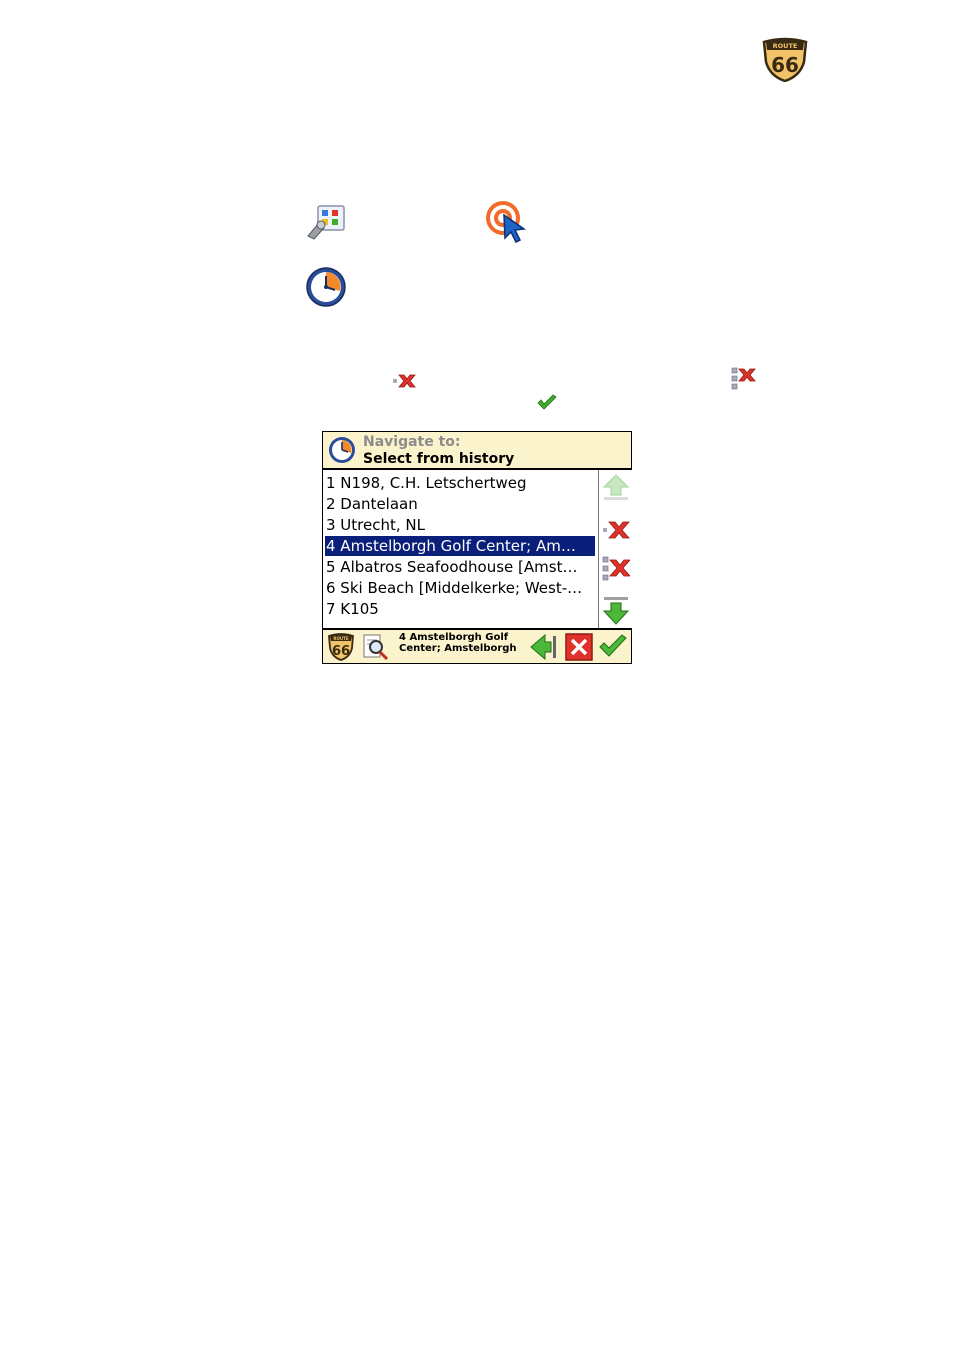 This screenshot has width=954, height=1350. What do you see at coordinates (743, 378) in the screenshot?
I see `delete-all-icon` at bounding box center [743, 378].